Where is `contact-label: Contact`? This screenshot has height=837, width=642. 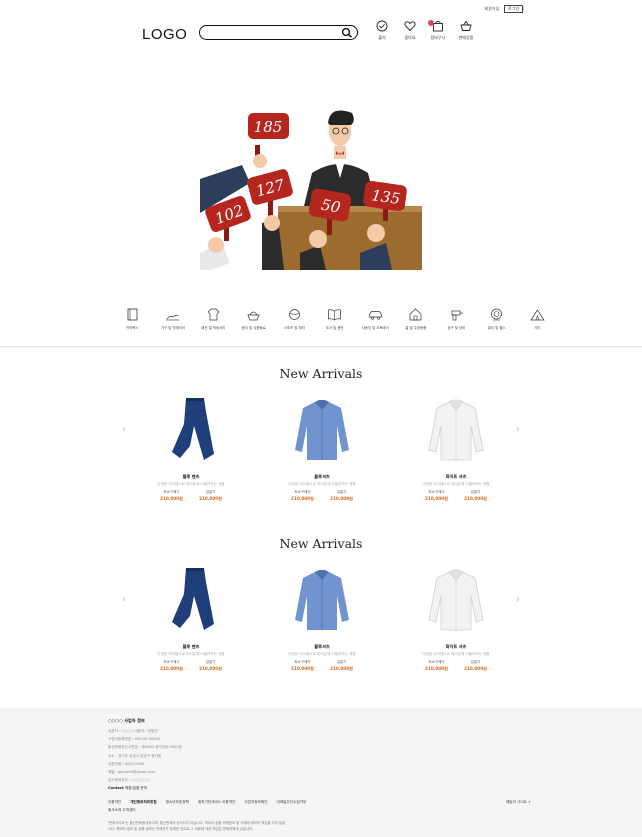
contact-label: Contact is located at coordinates (116, 788).